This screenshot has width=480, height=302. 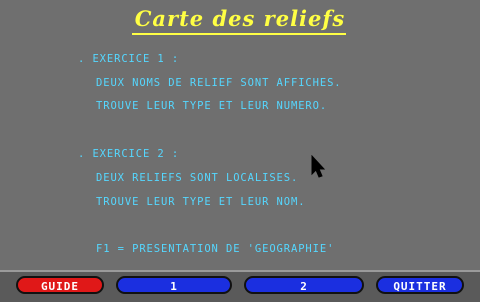 What do you see at coordinates (197, 178) in the screenshot?
I see `exercise-2-line-1: DEUX RELIEFS SONT LOCALISES.` at bounding box center [197, 178].